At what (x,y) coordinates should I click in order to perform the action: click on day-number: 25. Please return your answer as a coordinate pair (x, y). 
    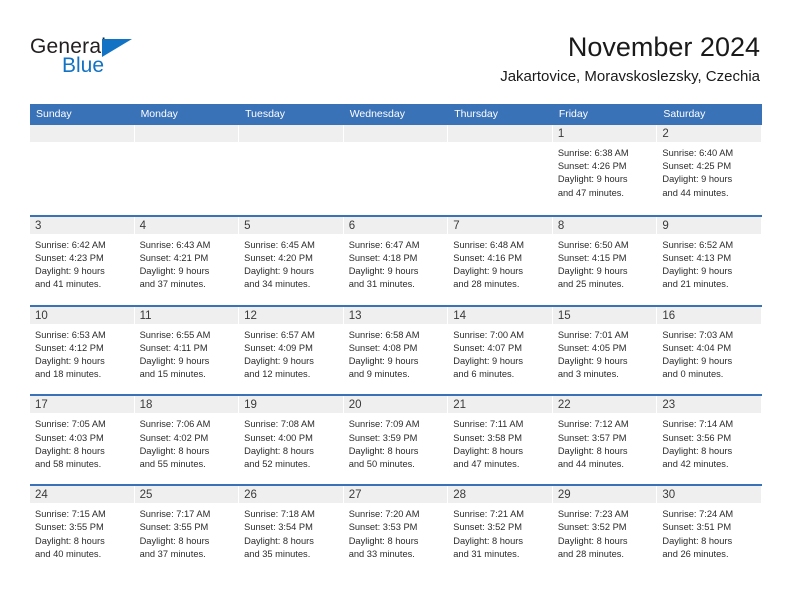
    Looking at the image, I should click on (146, 495).